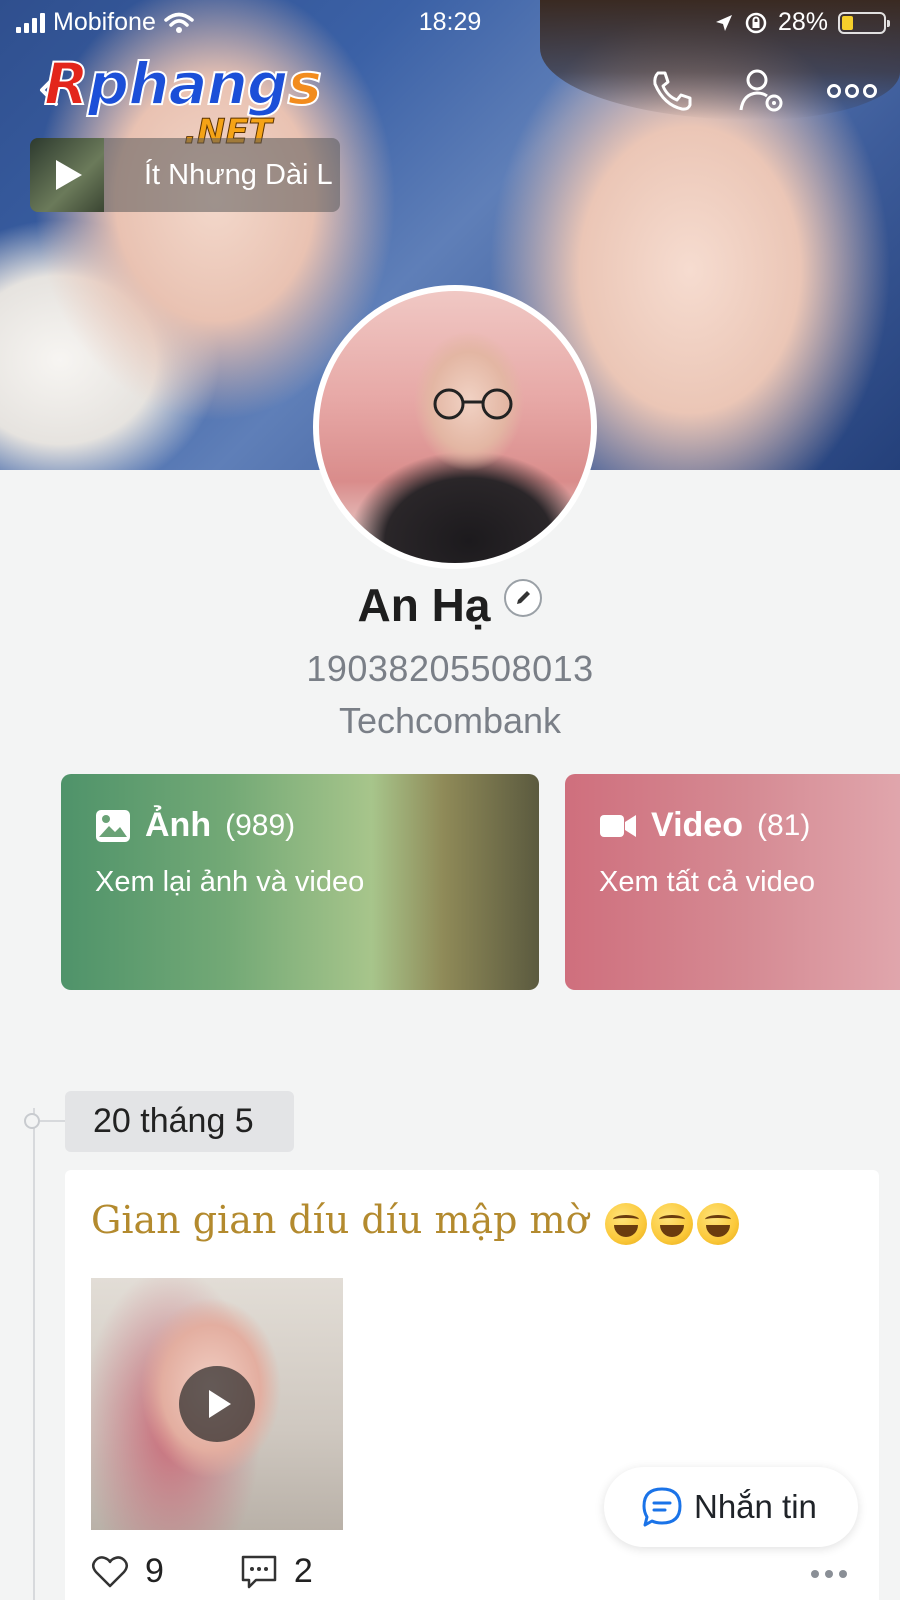  Describe the element at coordinates (52, 1121) in the screenshot. I see `timeline-connector` at that location.